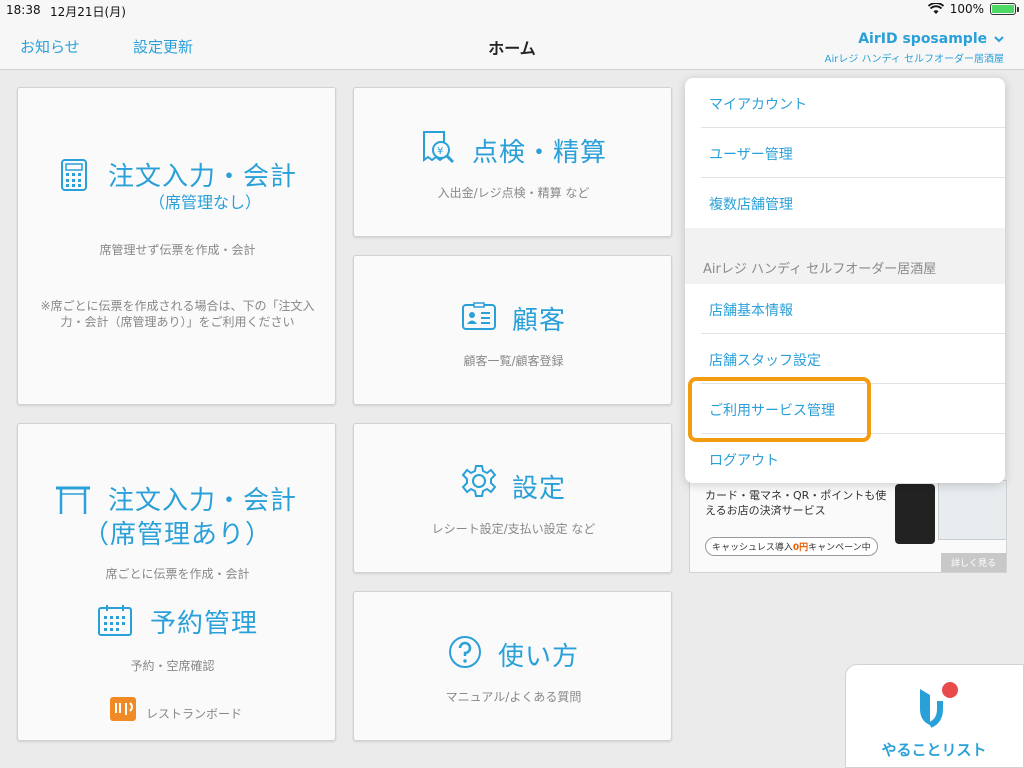  I want to click on promo-text: カード・電マネ・QR・ポイントも使えるお店の決済サービス, so click(796, 503).